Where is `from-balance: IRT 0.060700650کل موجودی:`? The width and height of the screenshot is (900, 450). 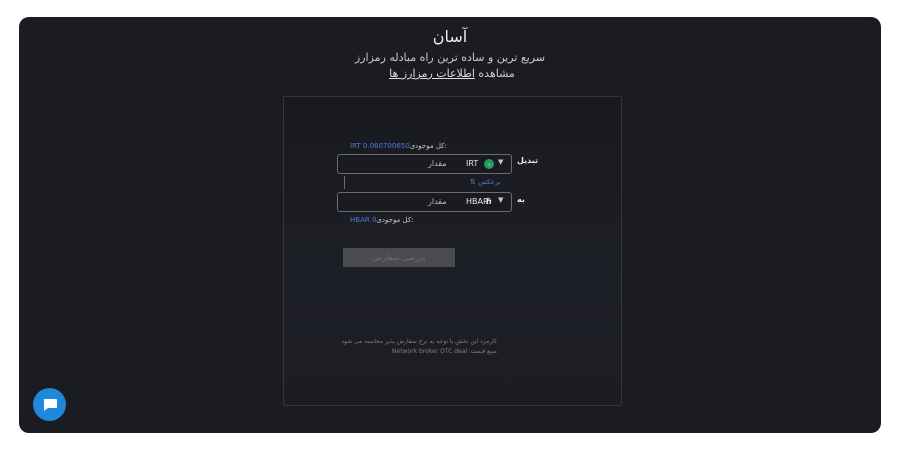 from-balance: IRT 0.060700650کل موجودی: is located at coordinates (398, 146).